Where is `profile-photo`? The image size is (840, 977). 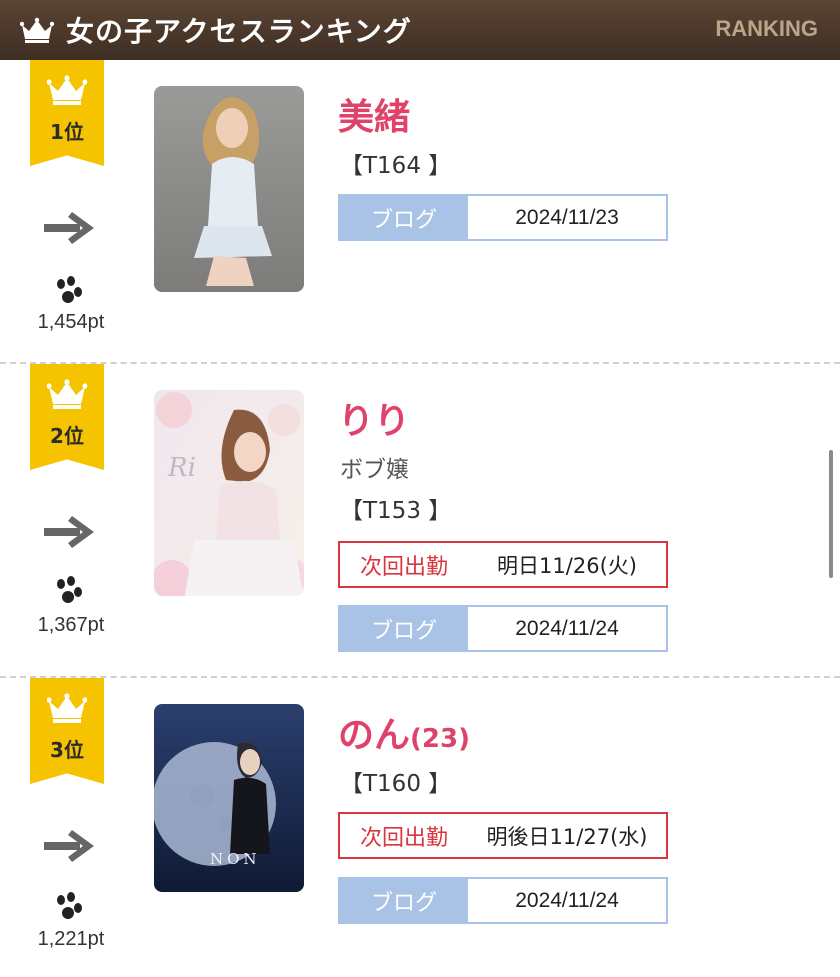 profile-photo is located at coordinates (229, 189).